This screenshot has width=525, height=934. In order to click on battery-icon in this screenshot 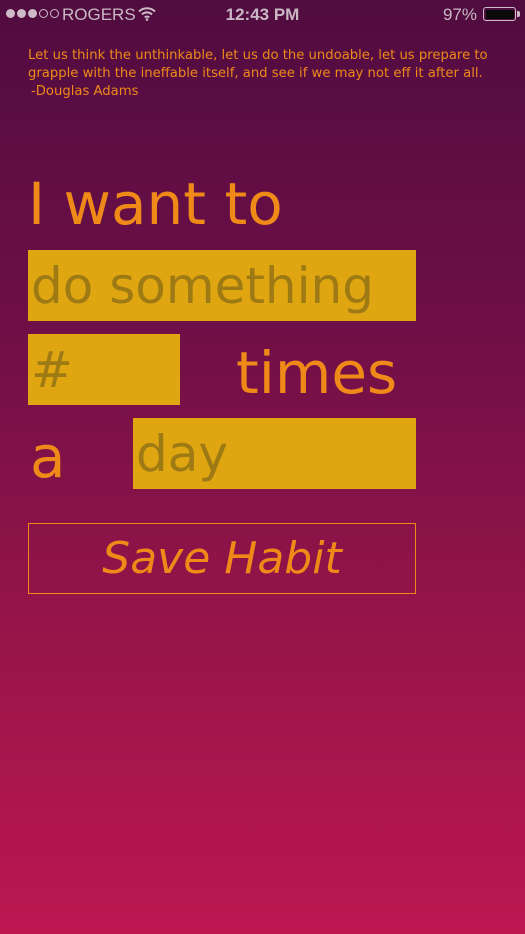, I will do `click(499, 14)`.